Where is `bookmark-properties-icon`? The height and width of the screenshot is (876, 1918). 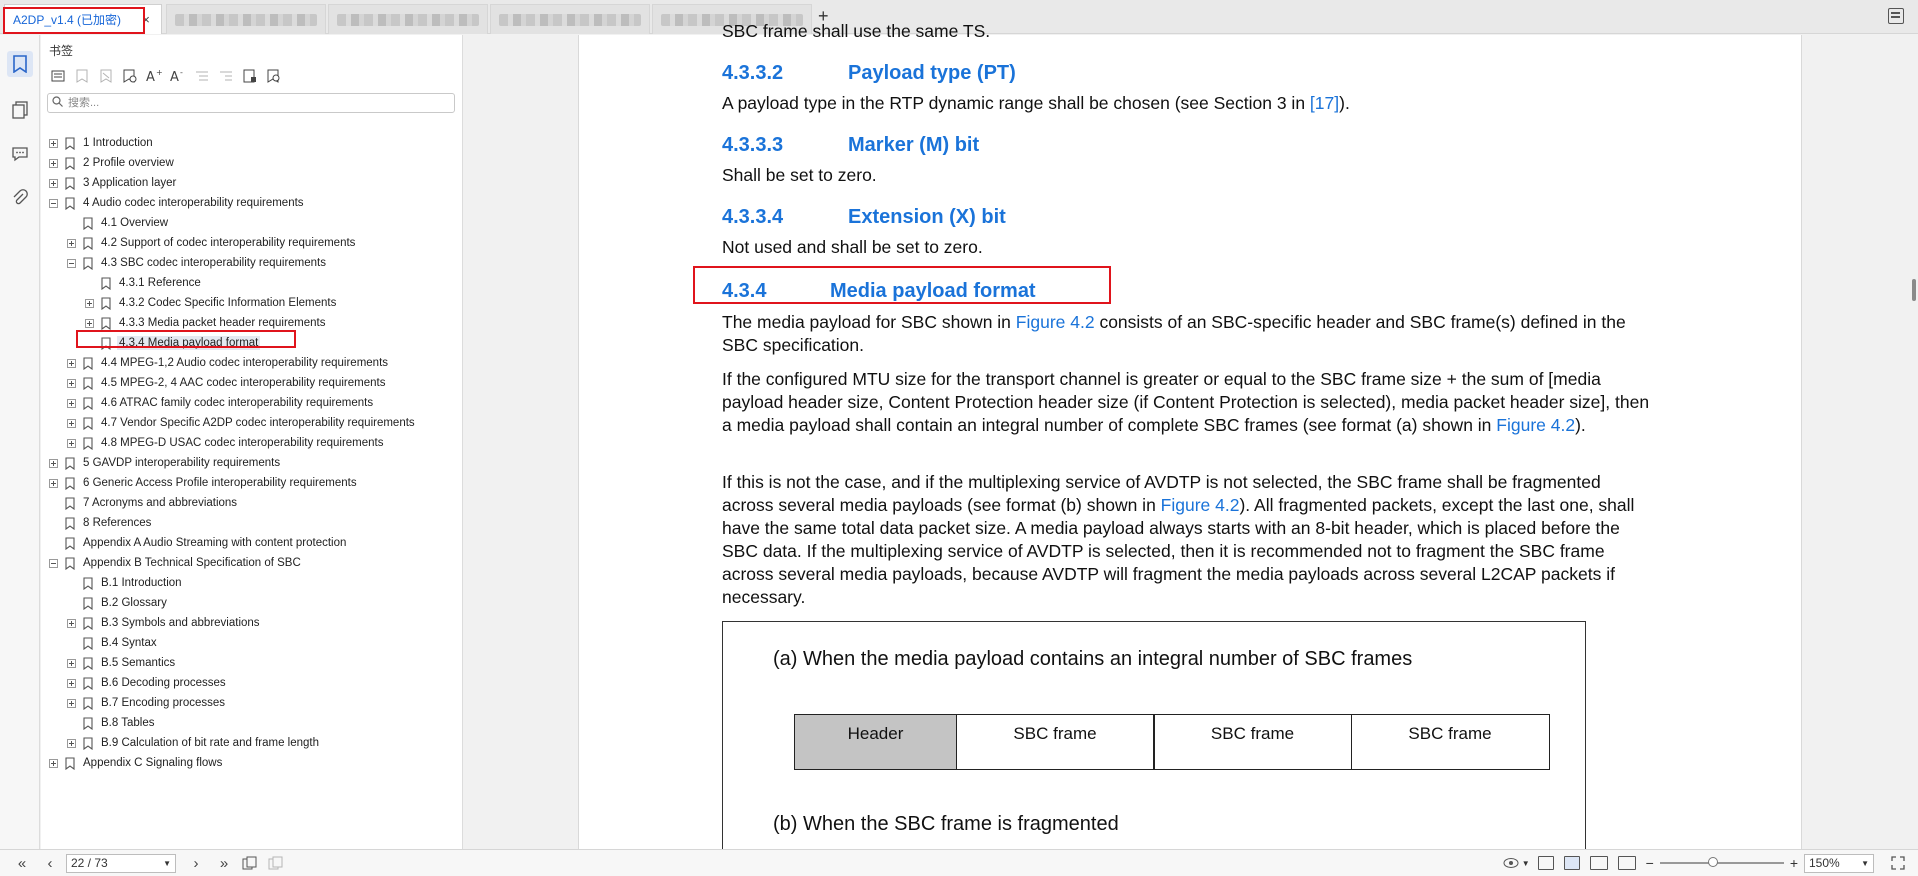 bookmark-properties-icon is located at coordinates (130, 76).